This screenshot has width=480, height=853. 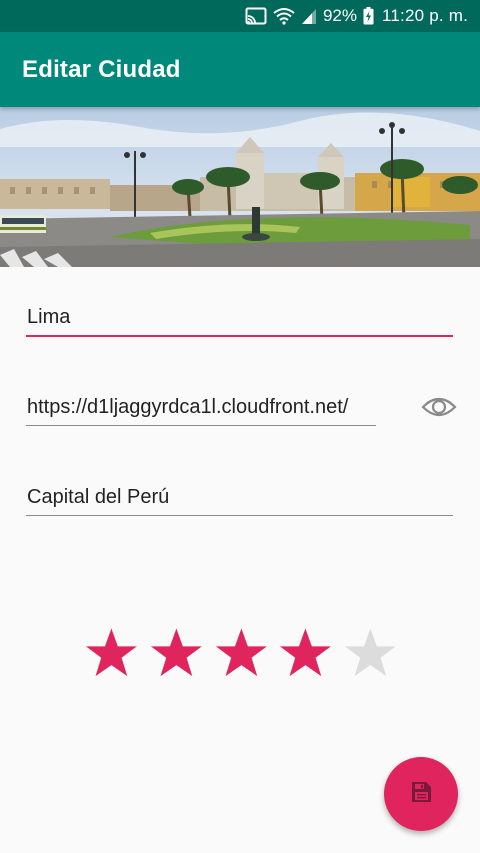 What do you see at coordinates (425, 15) in the screenshot?
I see `status-time: 11:20 p. m.` at bounding box center [425, 15].